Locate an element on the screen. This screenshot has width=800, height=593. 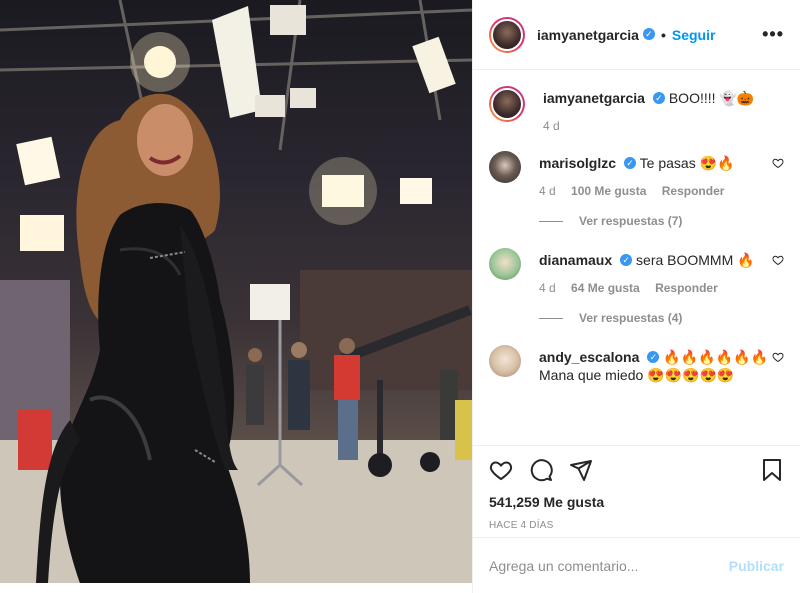
bookmark-icon is located at coordinates (772, 470).